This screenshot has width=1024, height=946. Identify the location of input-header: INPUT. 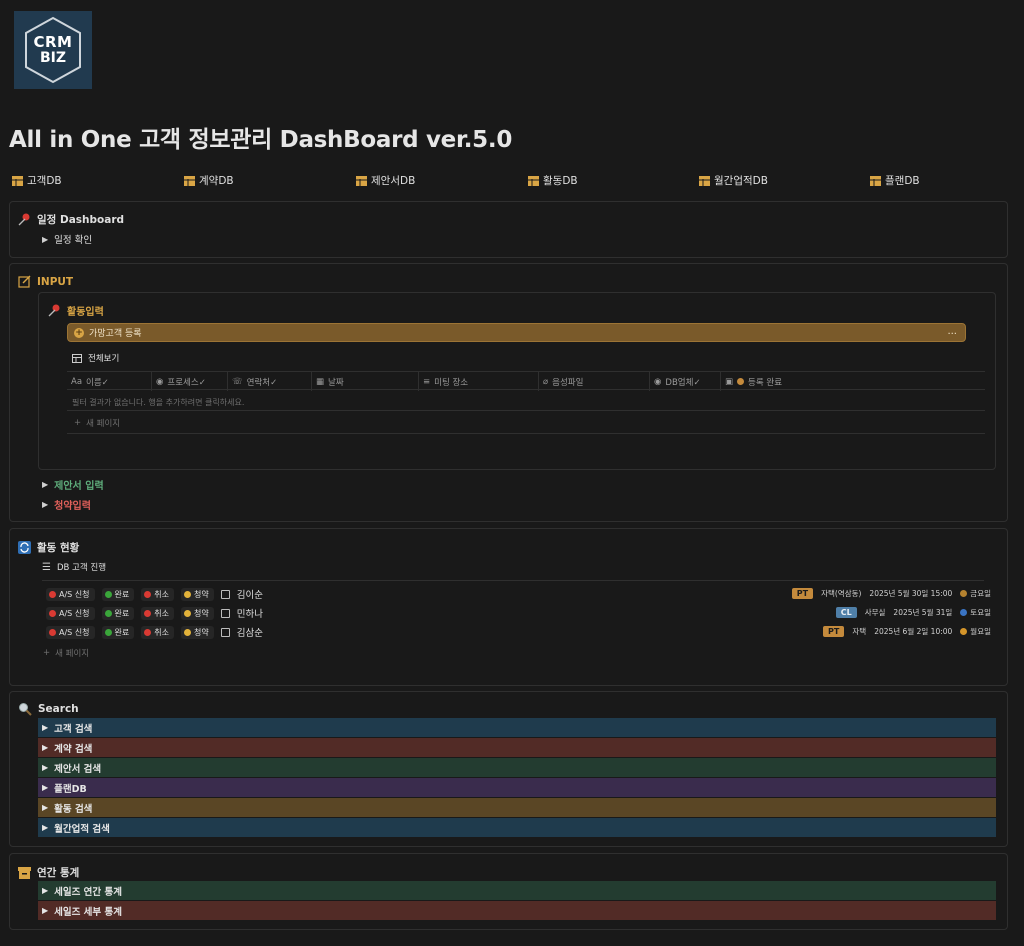
(45, 281).